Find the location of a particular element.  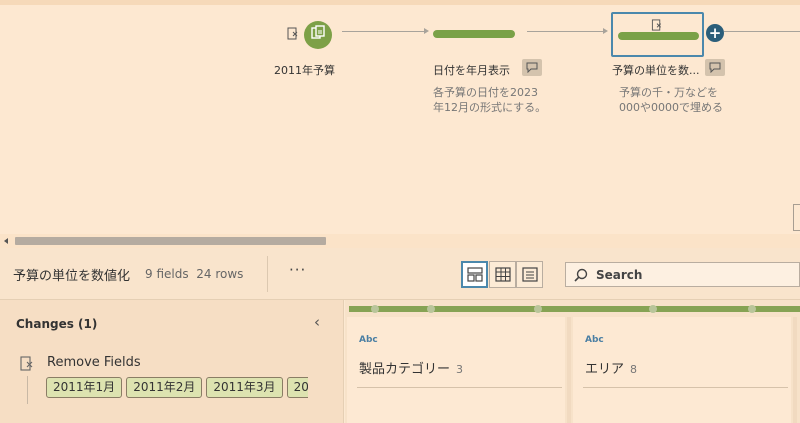

profile-card: Abc エリア 8 is located at coordinates (682, 370).